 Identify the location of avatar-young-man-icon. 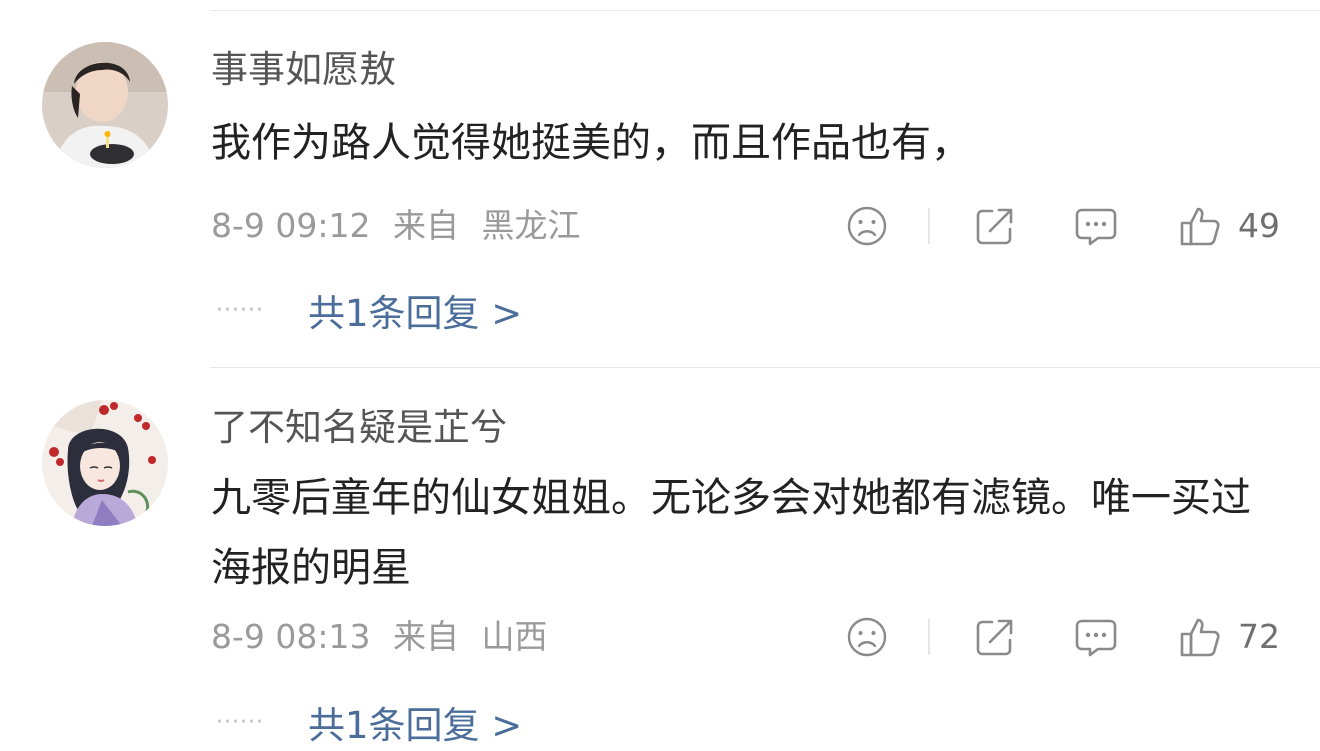
(105, 105).